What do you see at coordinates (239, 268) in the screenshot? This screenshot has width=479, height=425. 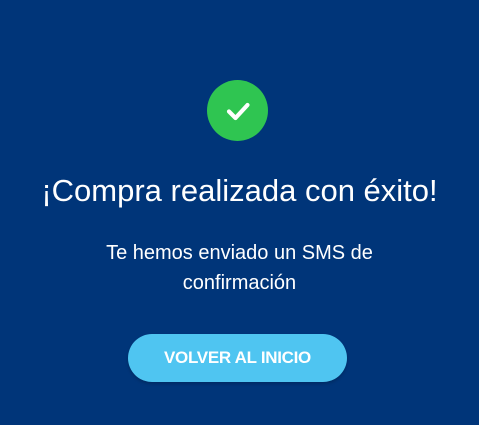 I see `confirmation-message: Te hemos enviado un SMS de confirmación` at bounding box center [239, 268].